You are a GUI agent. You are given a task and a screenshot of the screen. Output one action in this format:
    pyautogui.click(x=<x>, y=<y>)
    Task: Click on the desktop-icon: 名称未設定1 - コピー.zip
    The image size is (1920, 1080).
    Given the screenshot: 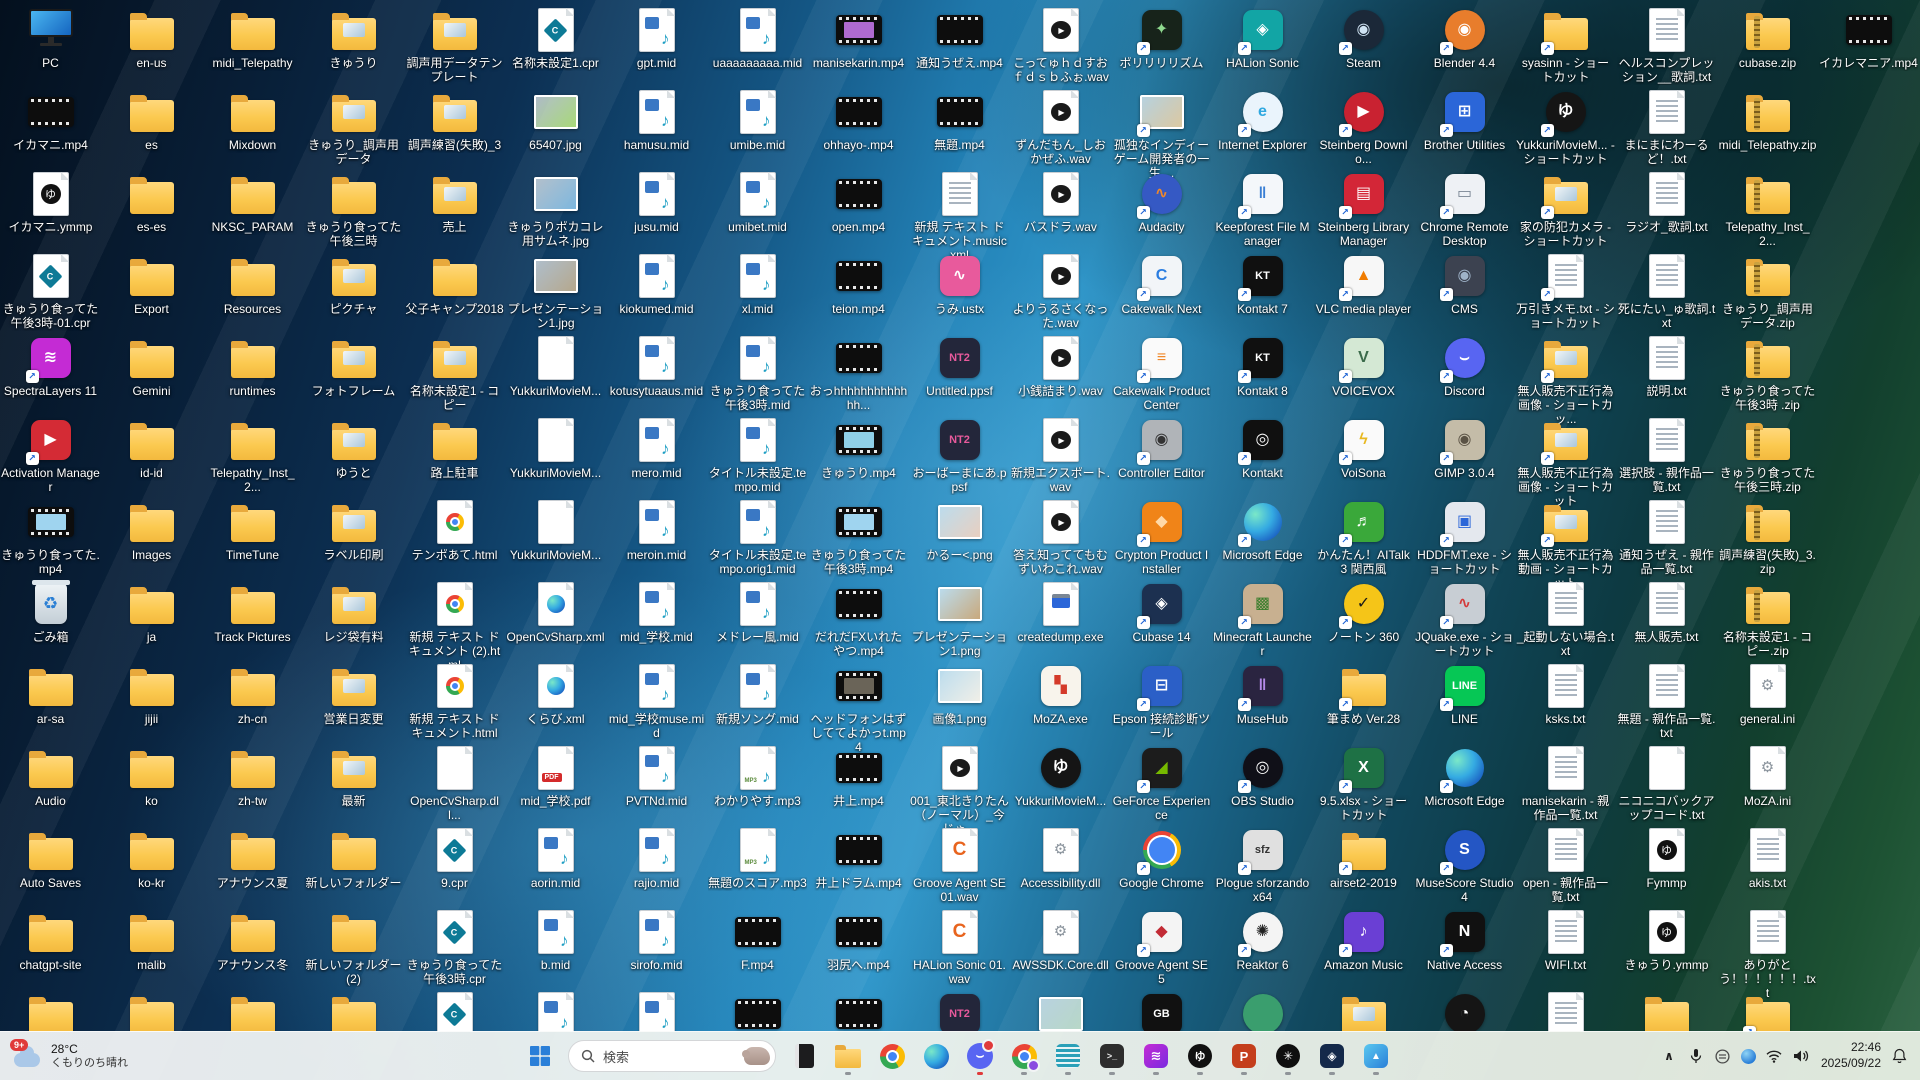 What is the action you would take?
    pyautogui.click(x=1767, y=619)
    